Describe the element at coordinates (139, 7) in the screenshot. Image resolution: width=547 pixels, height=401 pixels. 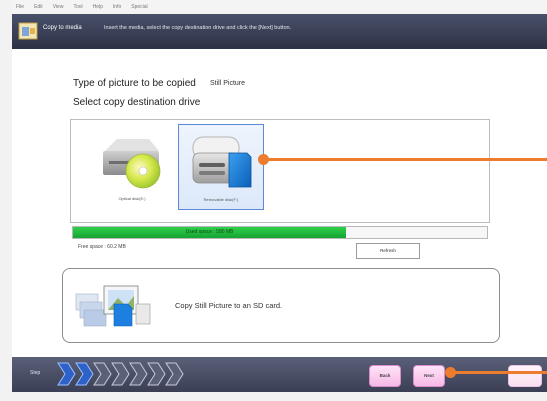
I see `menu-item-special: Special` at that location.